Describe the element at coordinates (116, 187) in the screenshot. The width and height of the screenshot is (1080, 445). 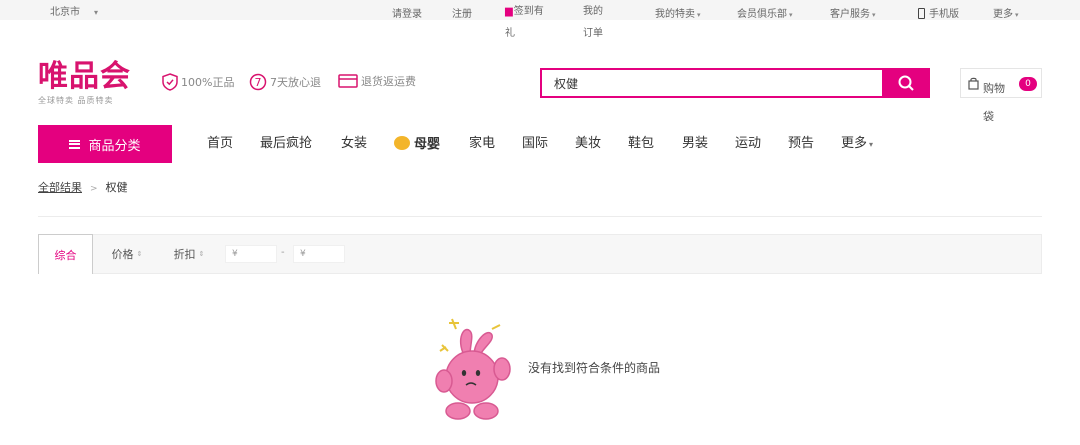
I see `breadcrumb-current: 权健` at that location.